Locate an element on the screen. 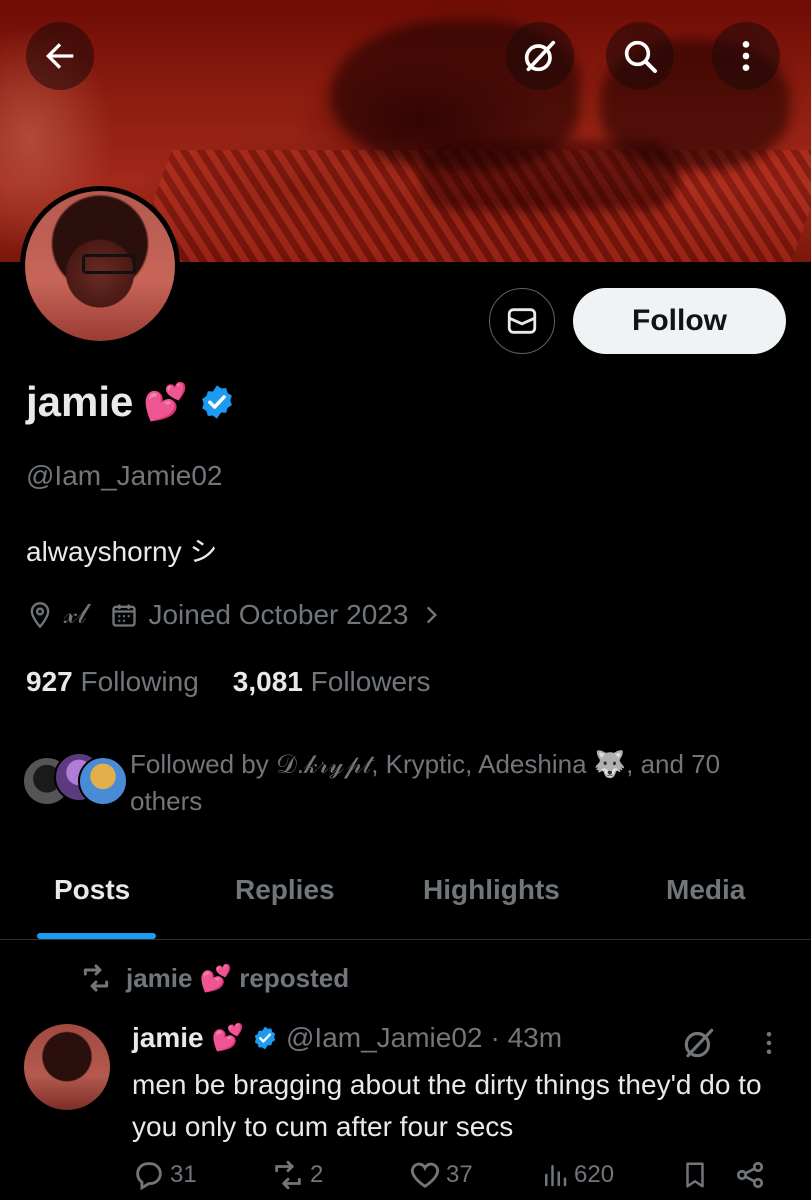  following-count: 927 is located at coordinates (49, 681).